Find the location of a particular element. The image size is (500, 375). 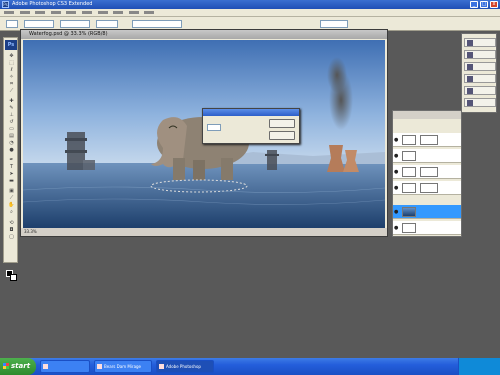

type-tool-icon: T is located at coordinates (11, 167).